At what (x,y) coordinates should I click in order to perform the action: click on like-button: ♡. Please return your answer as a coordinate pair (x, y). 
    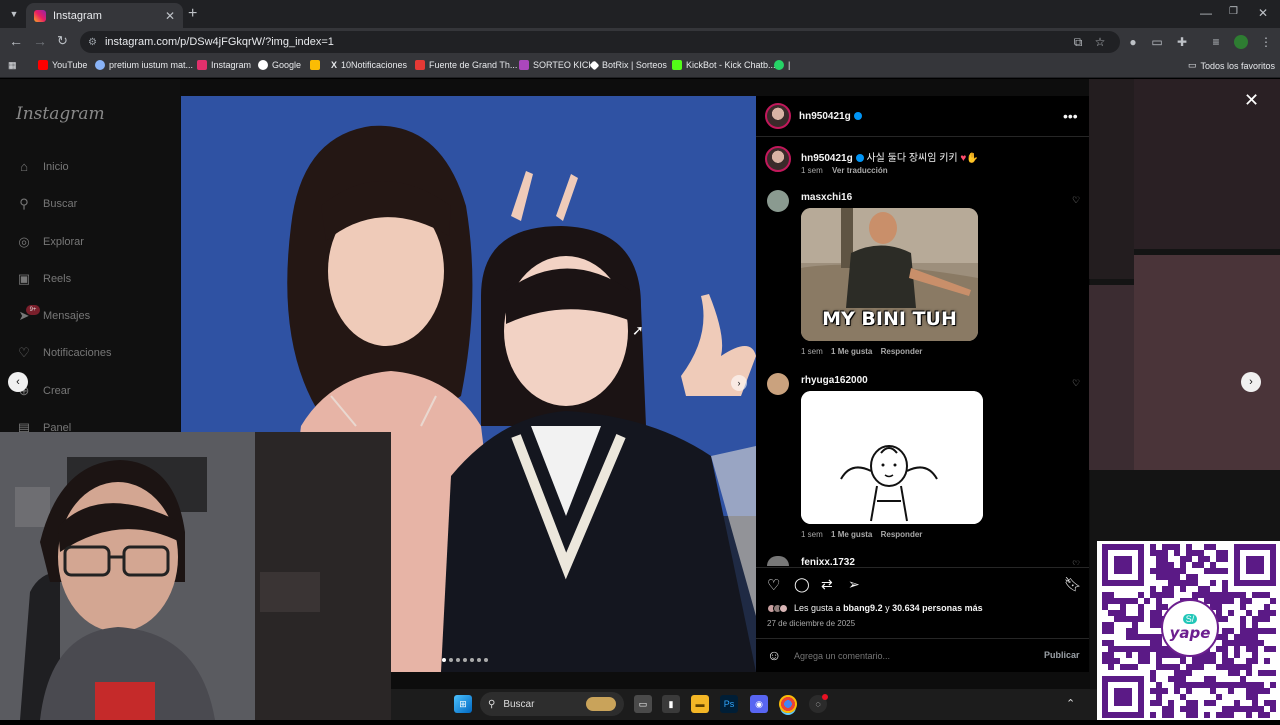
    Looking at the image, I should click on (773, 585).